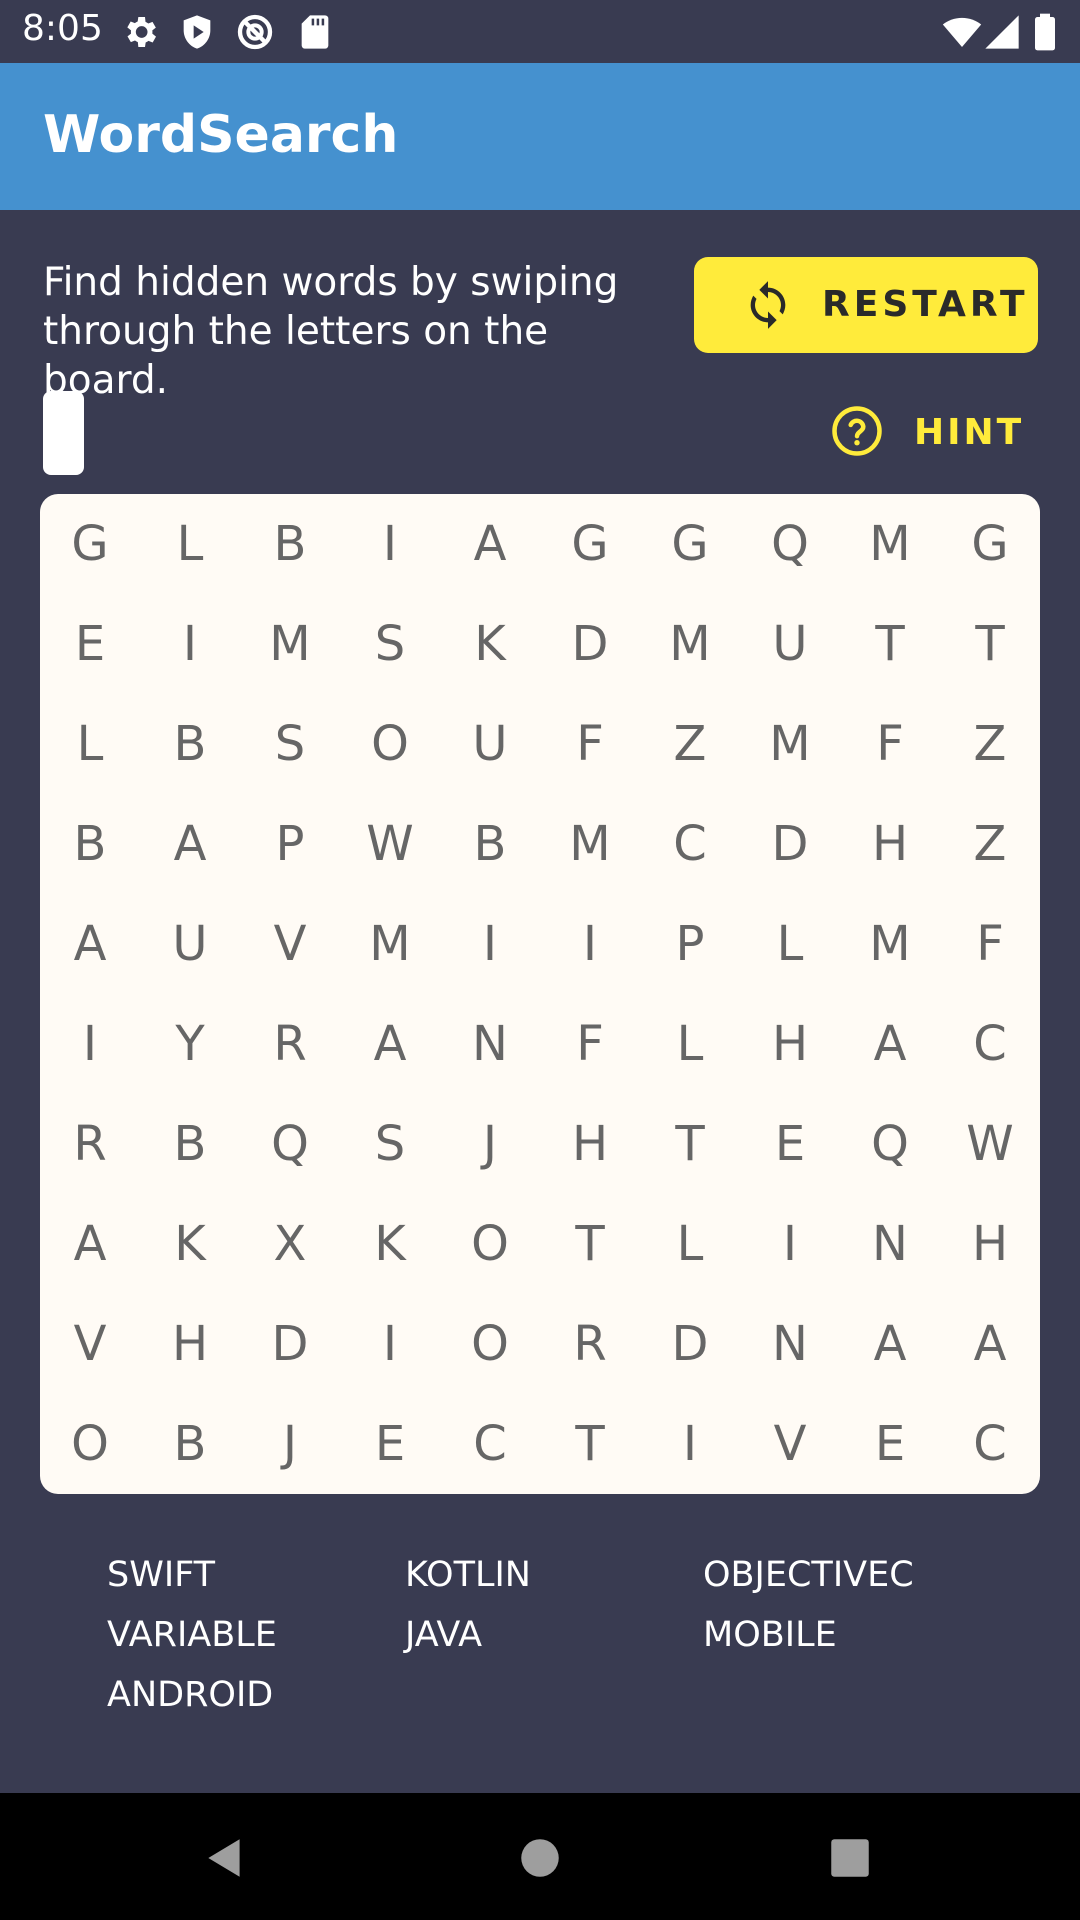  Describe the element at coordinates (540, 1858) in the screenshot. I see `home-icon` at that location.